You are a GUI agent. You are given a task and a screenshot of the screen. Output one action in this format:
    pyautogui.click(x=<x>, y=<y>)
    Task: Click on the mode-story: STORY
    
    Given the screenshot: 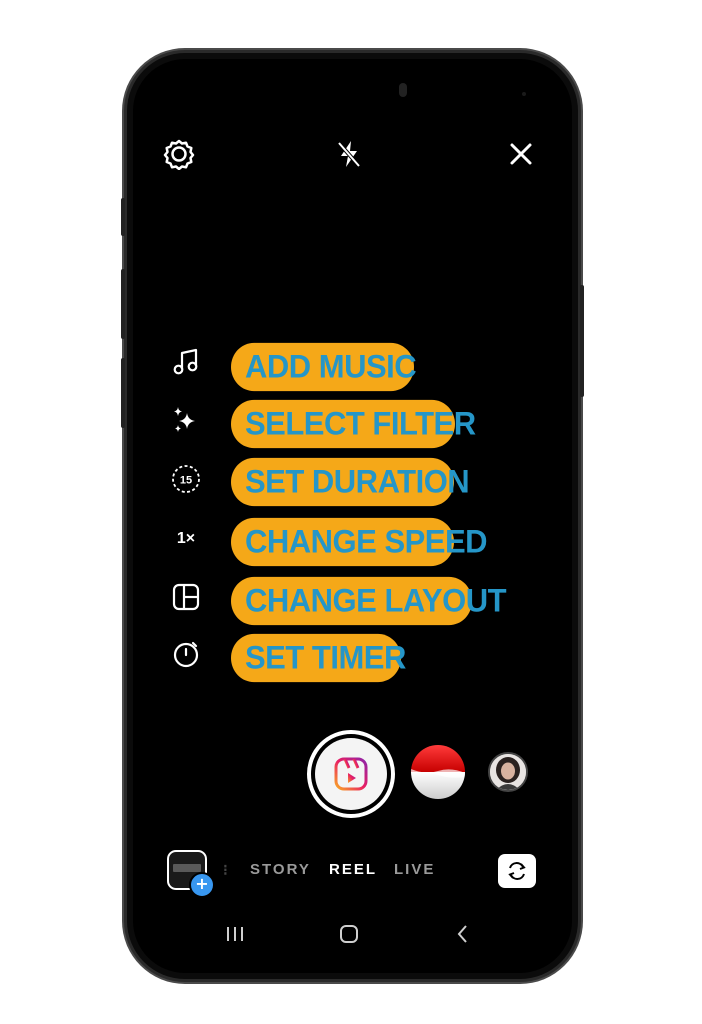 What is the action you would take?
    pyautogui.click(x=280, y=869)
    